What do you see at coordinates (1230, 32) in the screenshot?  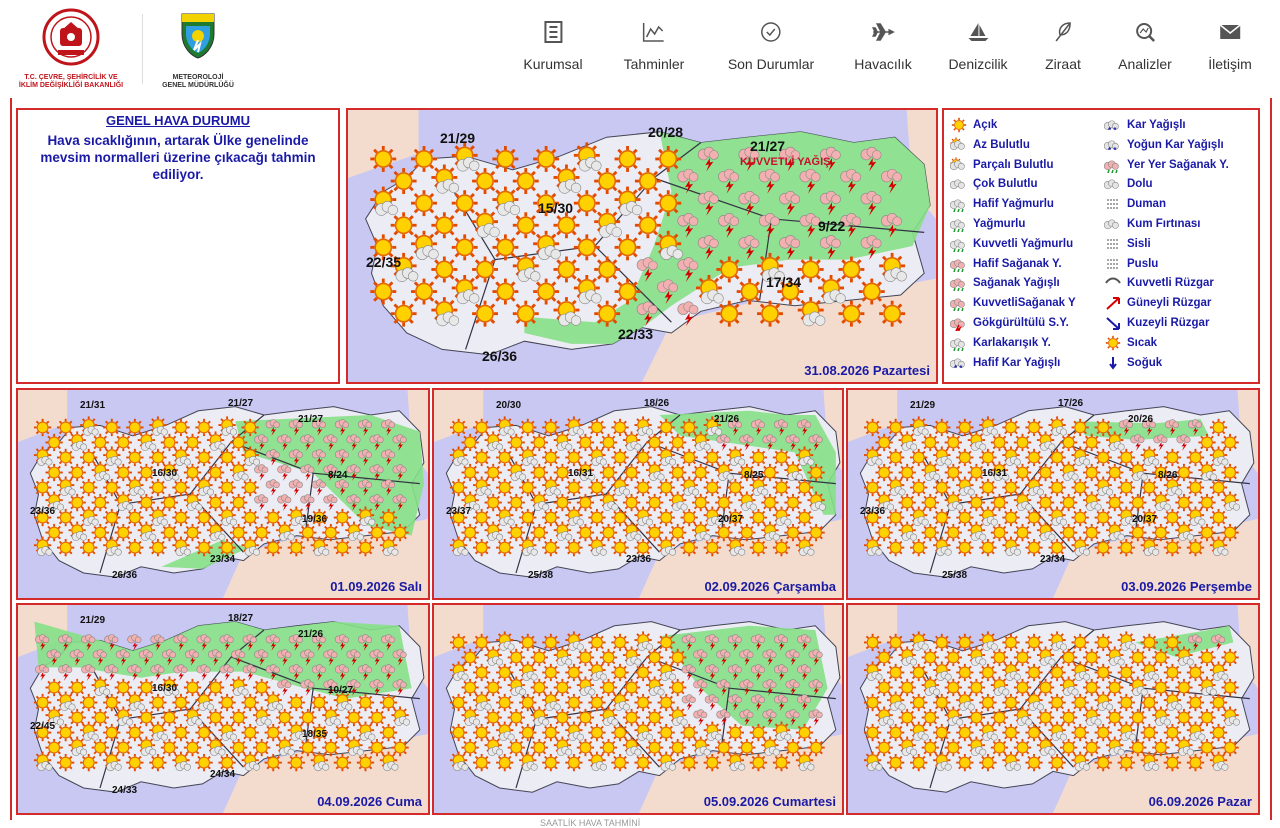 I see `envelope-icon` at bounding box center [1230, 32].